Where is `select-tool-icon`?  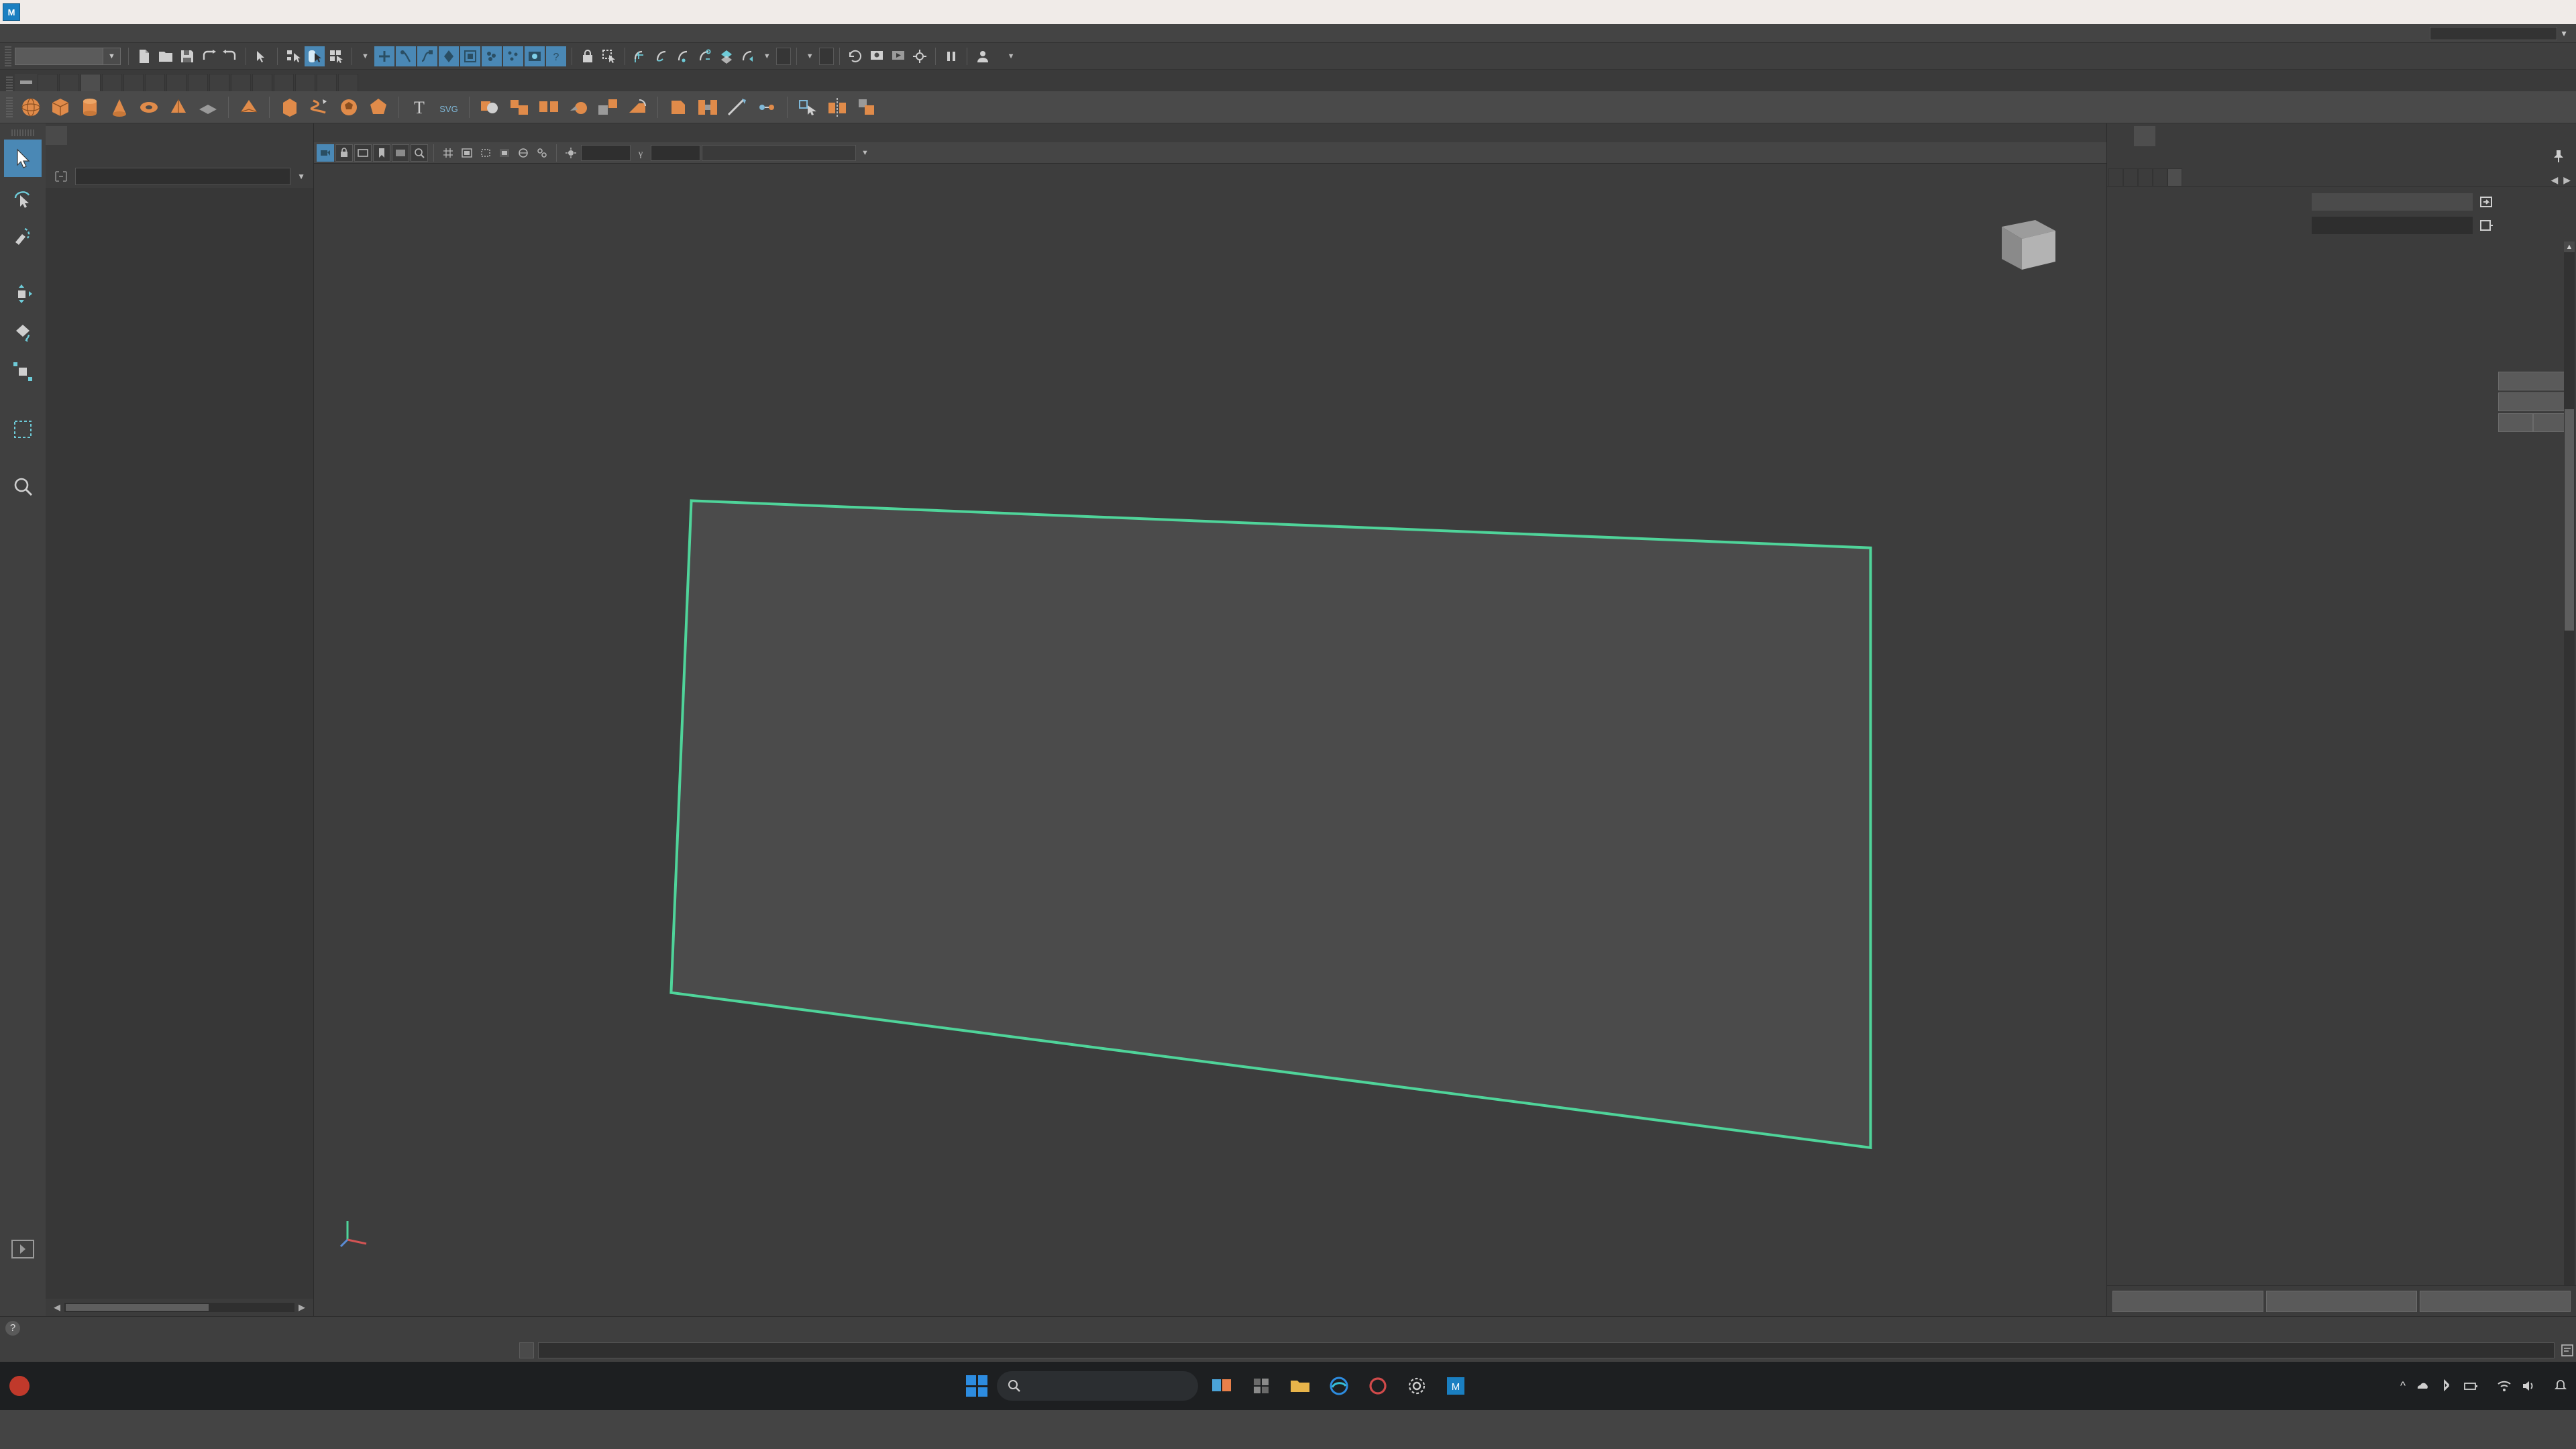
select-tool-icon is located at coordinates (23, 158).